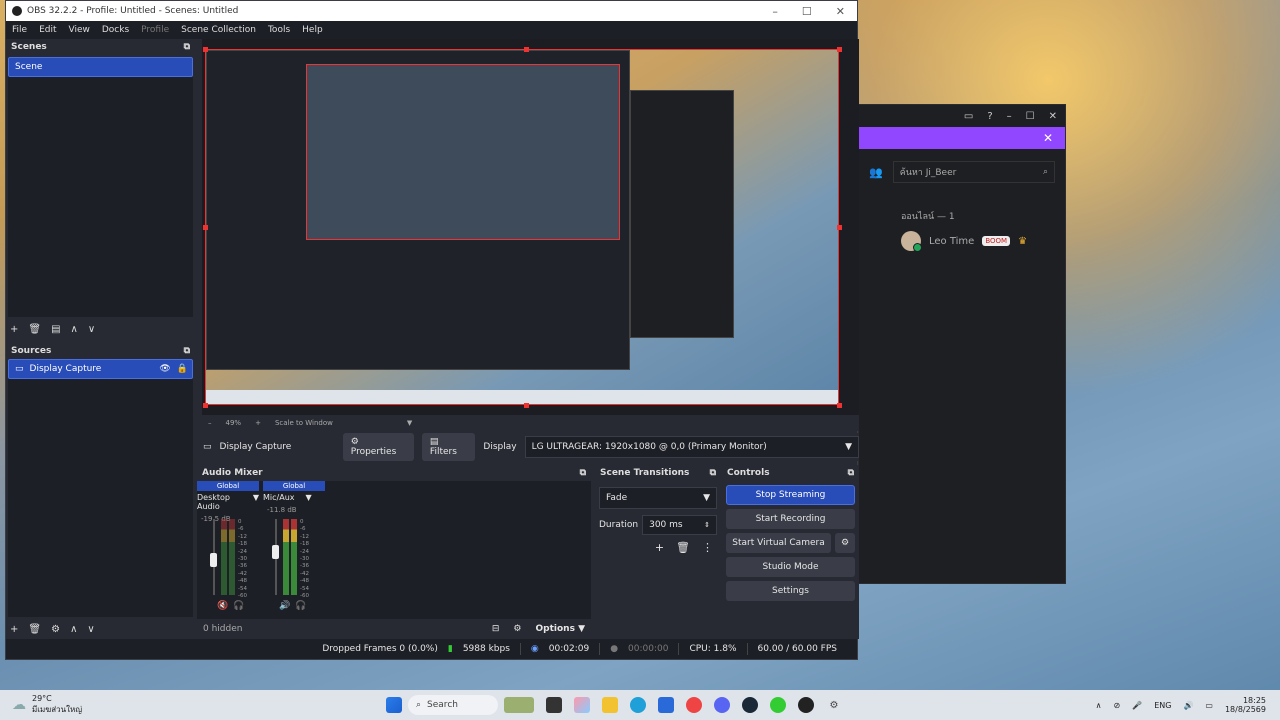  I want to click on scale-mode-select: Scale to Window, so click(304, 423).